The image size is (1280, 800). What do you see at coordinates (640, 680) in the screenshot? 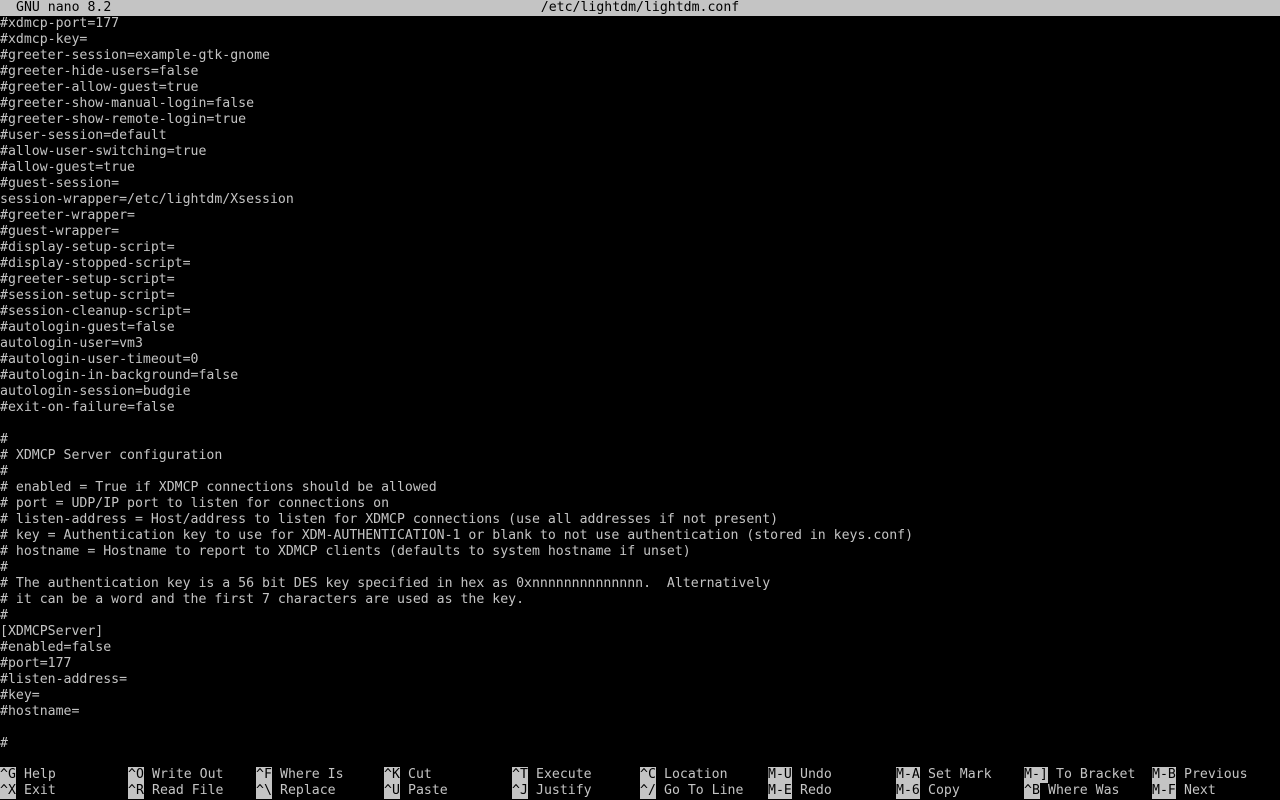
I see `editor-line: #listen-address=` at bounding box center [640, 680].